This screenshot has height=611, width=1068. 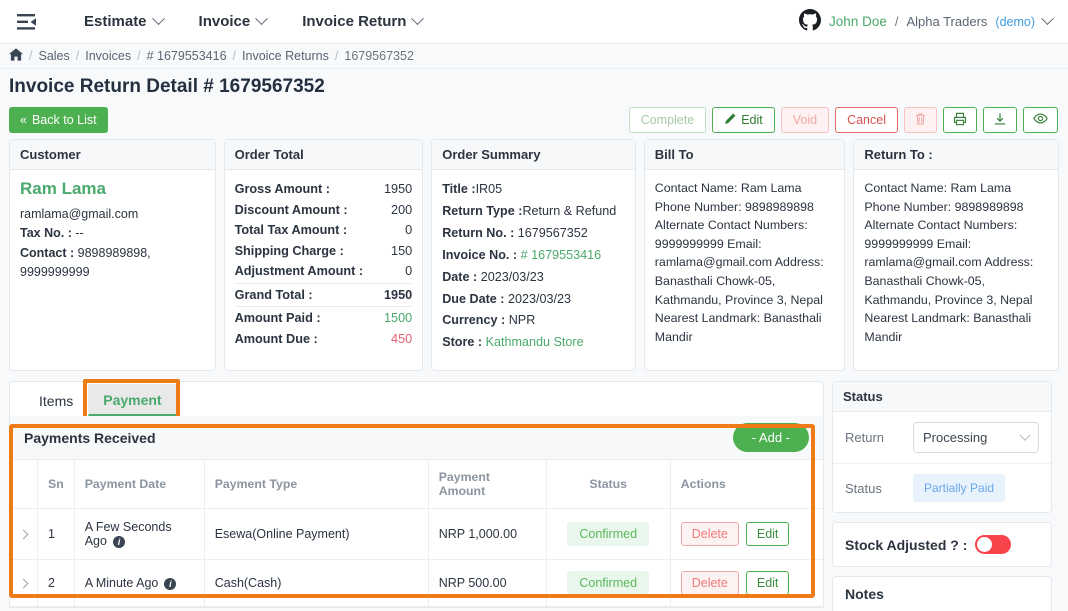 I want to click on customer-name: Ram Lama, so click(x=63, y=188).